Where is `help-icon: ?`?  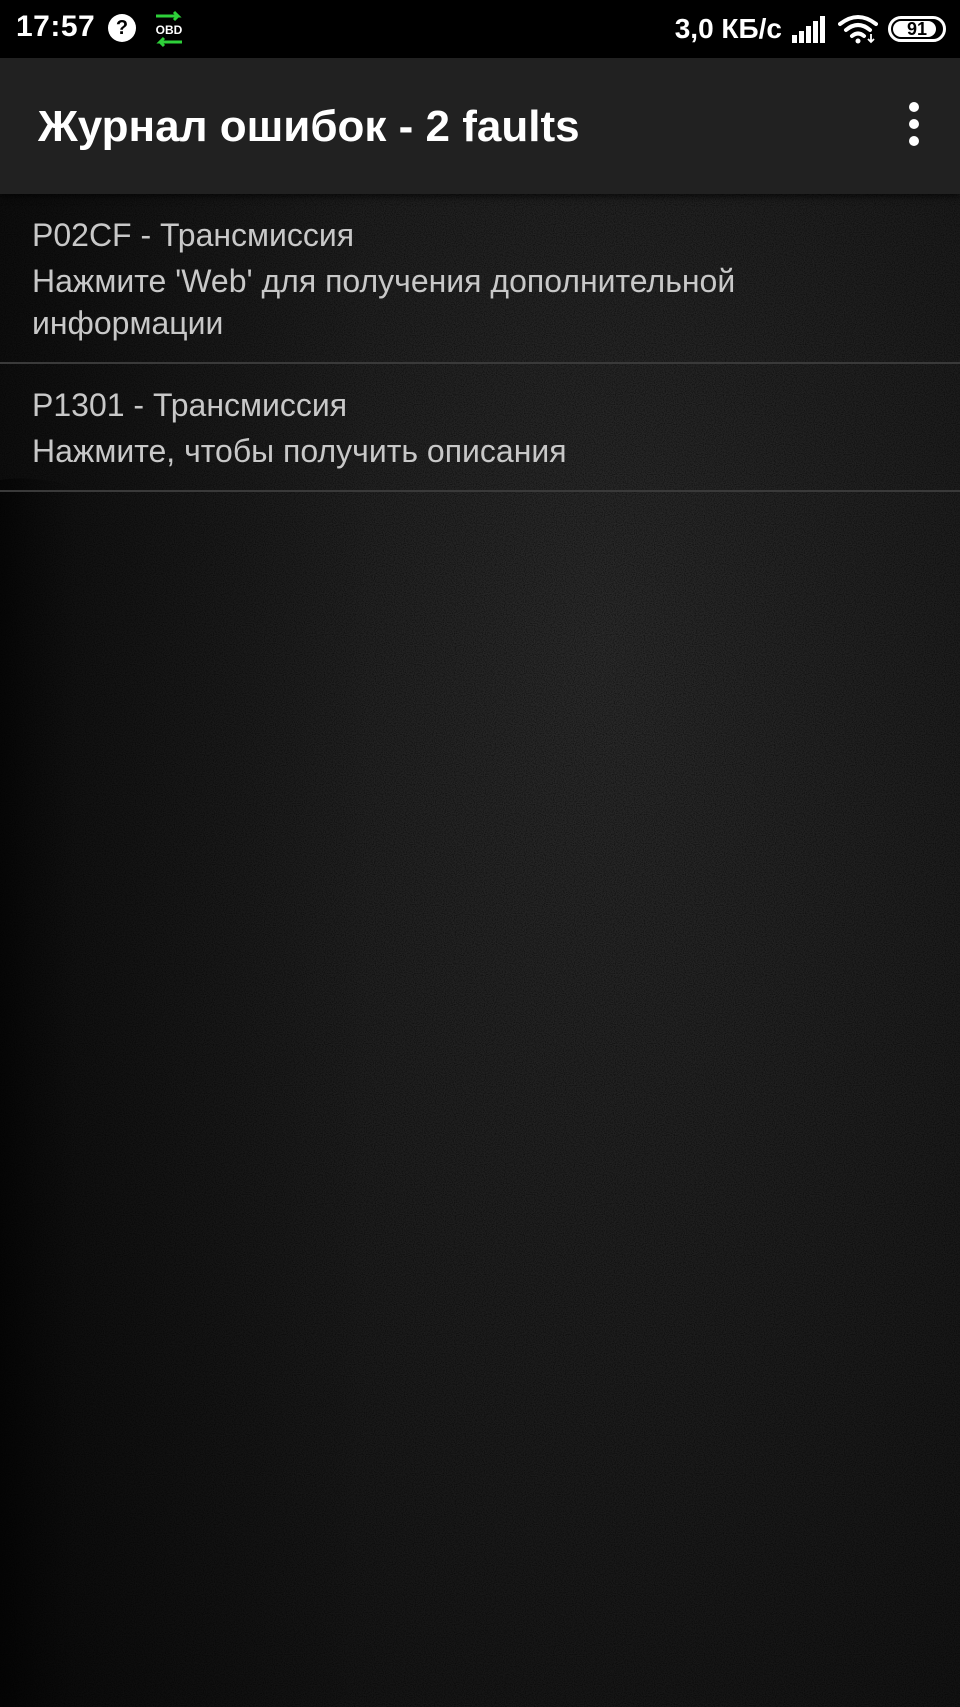
help-icon: ? is located at coordinates (122, 28).